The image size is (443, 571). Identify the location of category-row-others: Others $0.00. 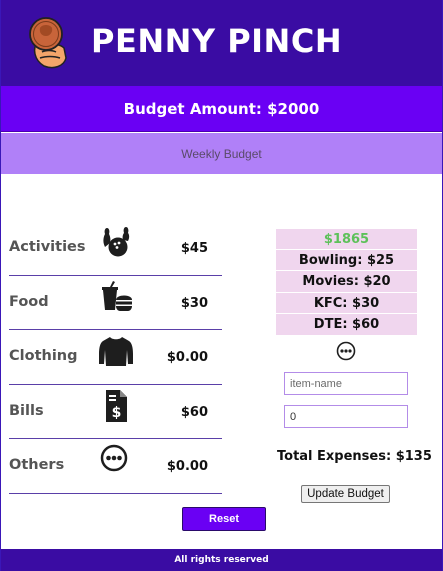
(115, 466).